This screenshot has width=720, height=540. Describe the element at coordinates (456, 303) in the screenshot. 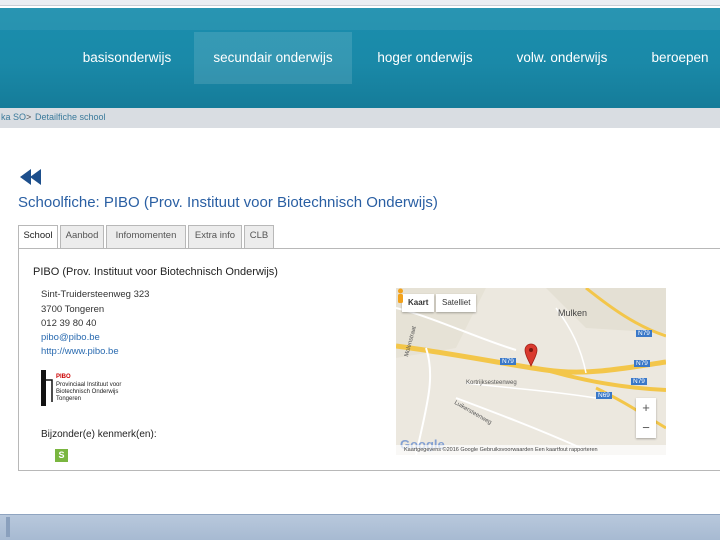

I see `map-type-satellite-button: Satelliet` at that location.